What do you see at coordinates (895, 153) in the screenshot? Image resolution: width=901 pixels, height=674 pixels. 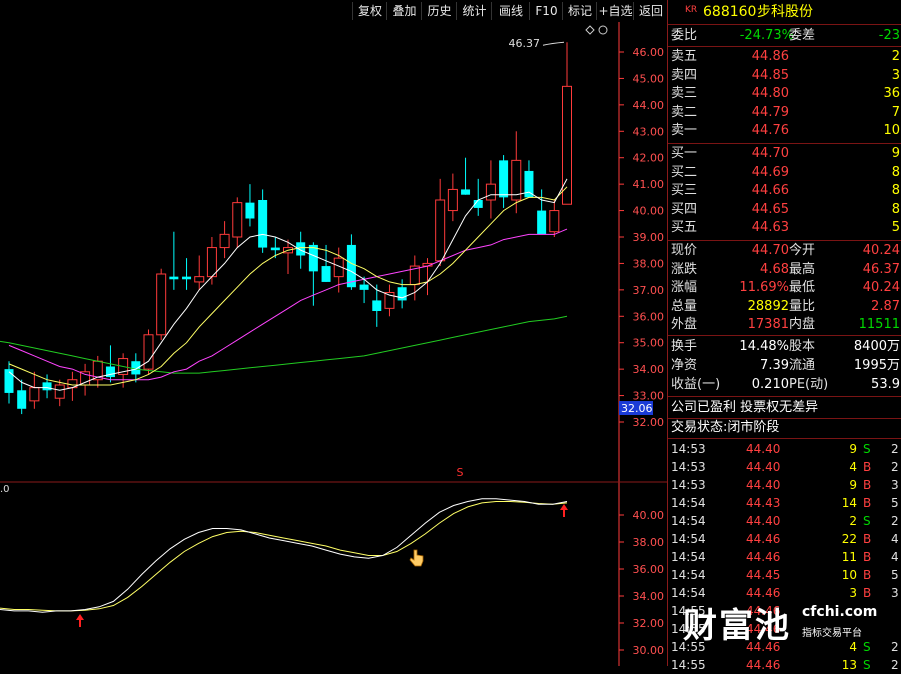 I see `buy-level-volume: 9` at bounding box center [895, 153].